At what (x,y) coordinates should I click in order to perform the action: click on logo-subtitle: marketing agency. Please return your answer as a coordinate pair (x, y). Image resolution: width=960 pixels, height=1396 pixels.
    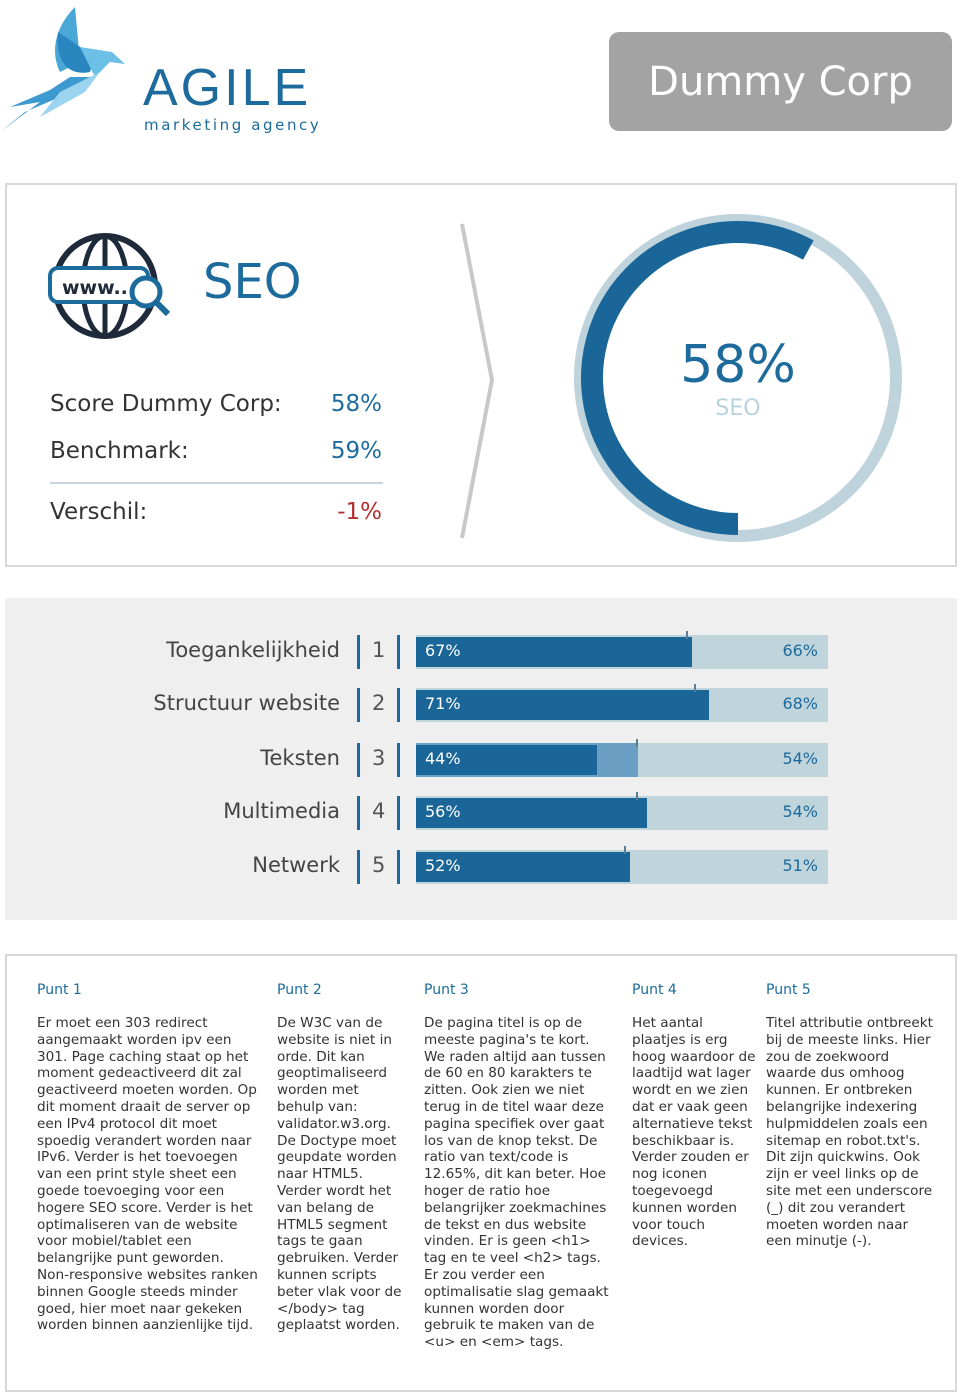
    Looking at the image, I should click on (233, 125).